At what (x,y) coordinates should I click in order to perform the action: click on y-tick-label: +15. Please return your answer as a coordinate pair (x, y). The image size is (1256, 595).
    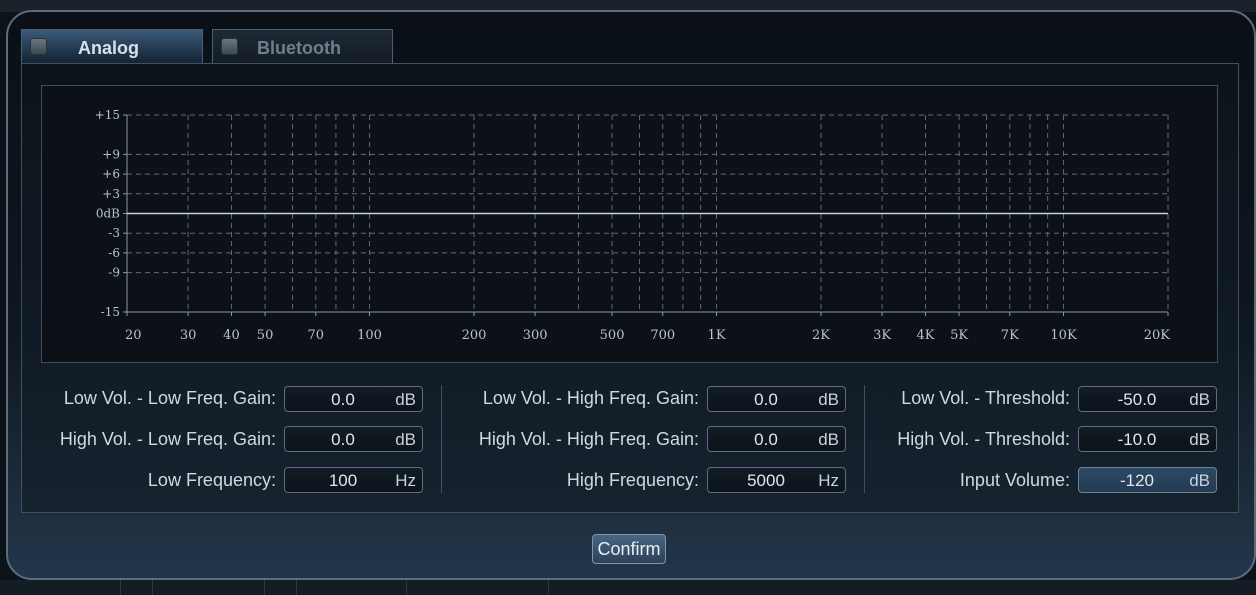
    Looking at the image, I should click on (107, 115).